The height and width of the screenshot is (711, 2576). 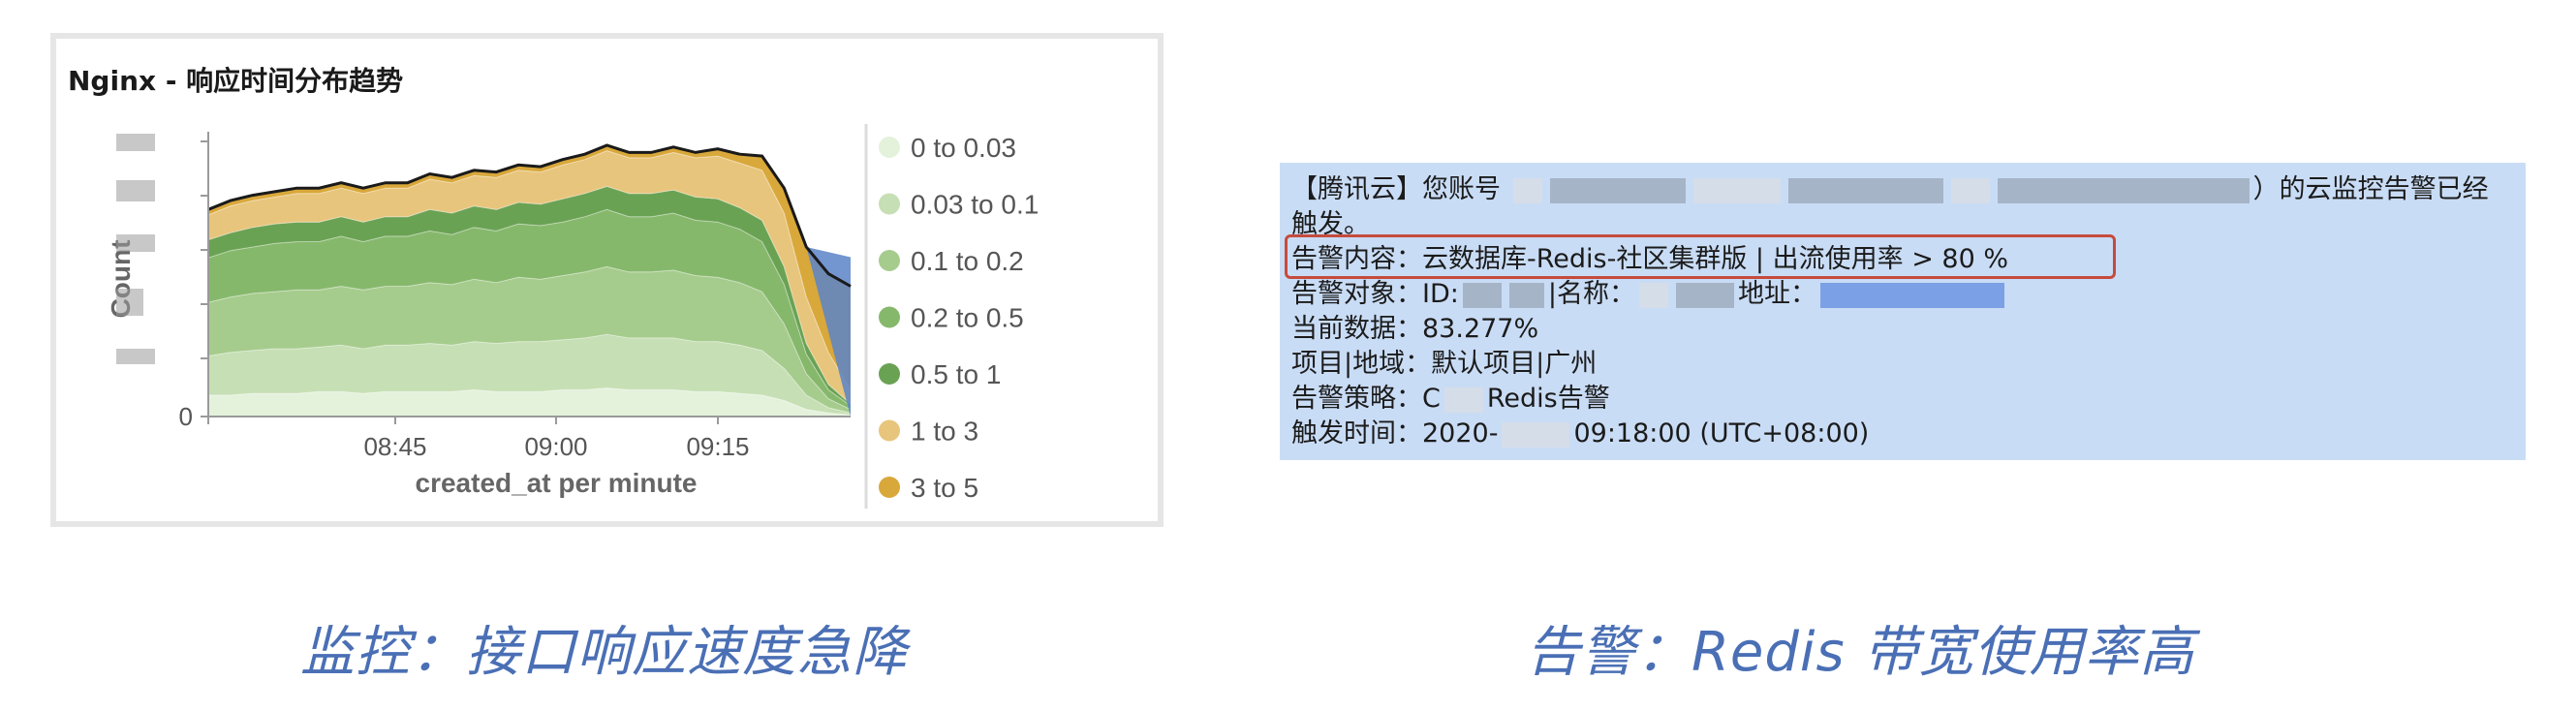 I want to click on alert-line-6: 项目|地域：默认项目|广州, so click(x=1444, y=364).